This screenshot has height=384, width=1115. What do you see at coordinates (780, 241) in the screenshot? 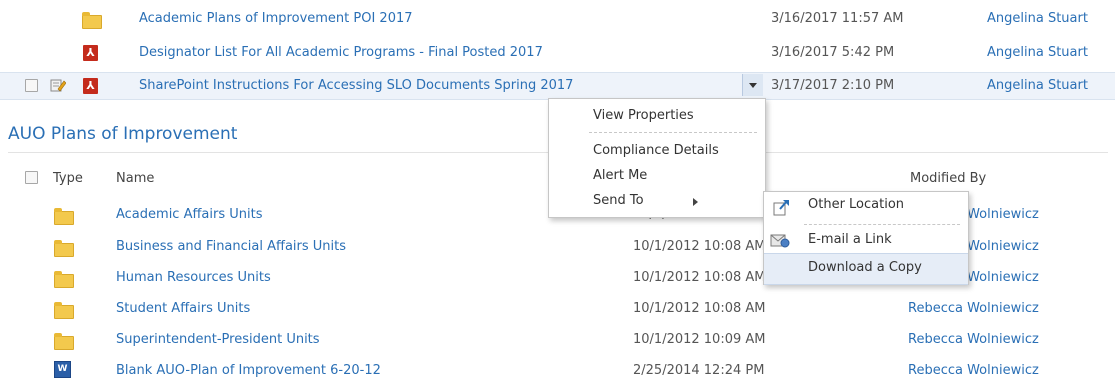
I see `email-link-icon` at bounding box center [780, 241].